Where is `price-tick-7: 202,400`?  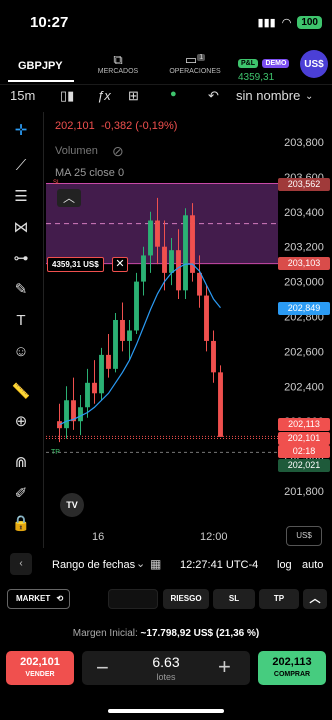
price-tick-7: 202,400 is located at coordinates (304, 387).